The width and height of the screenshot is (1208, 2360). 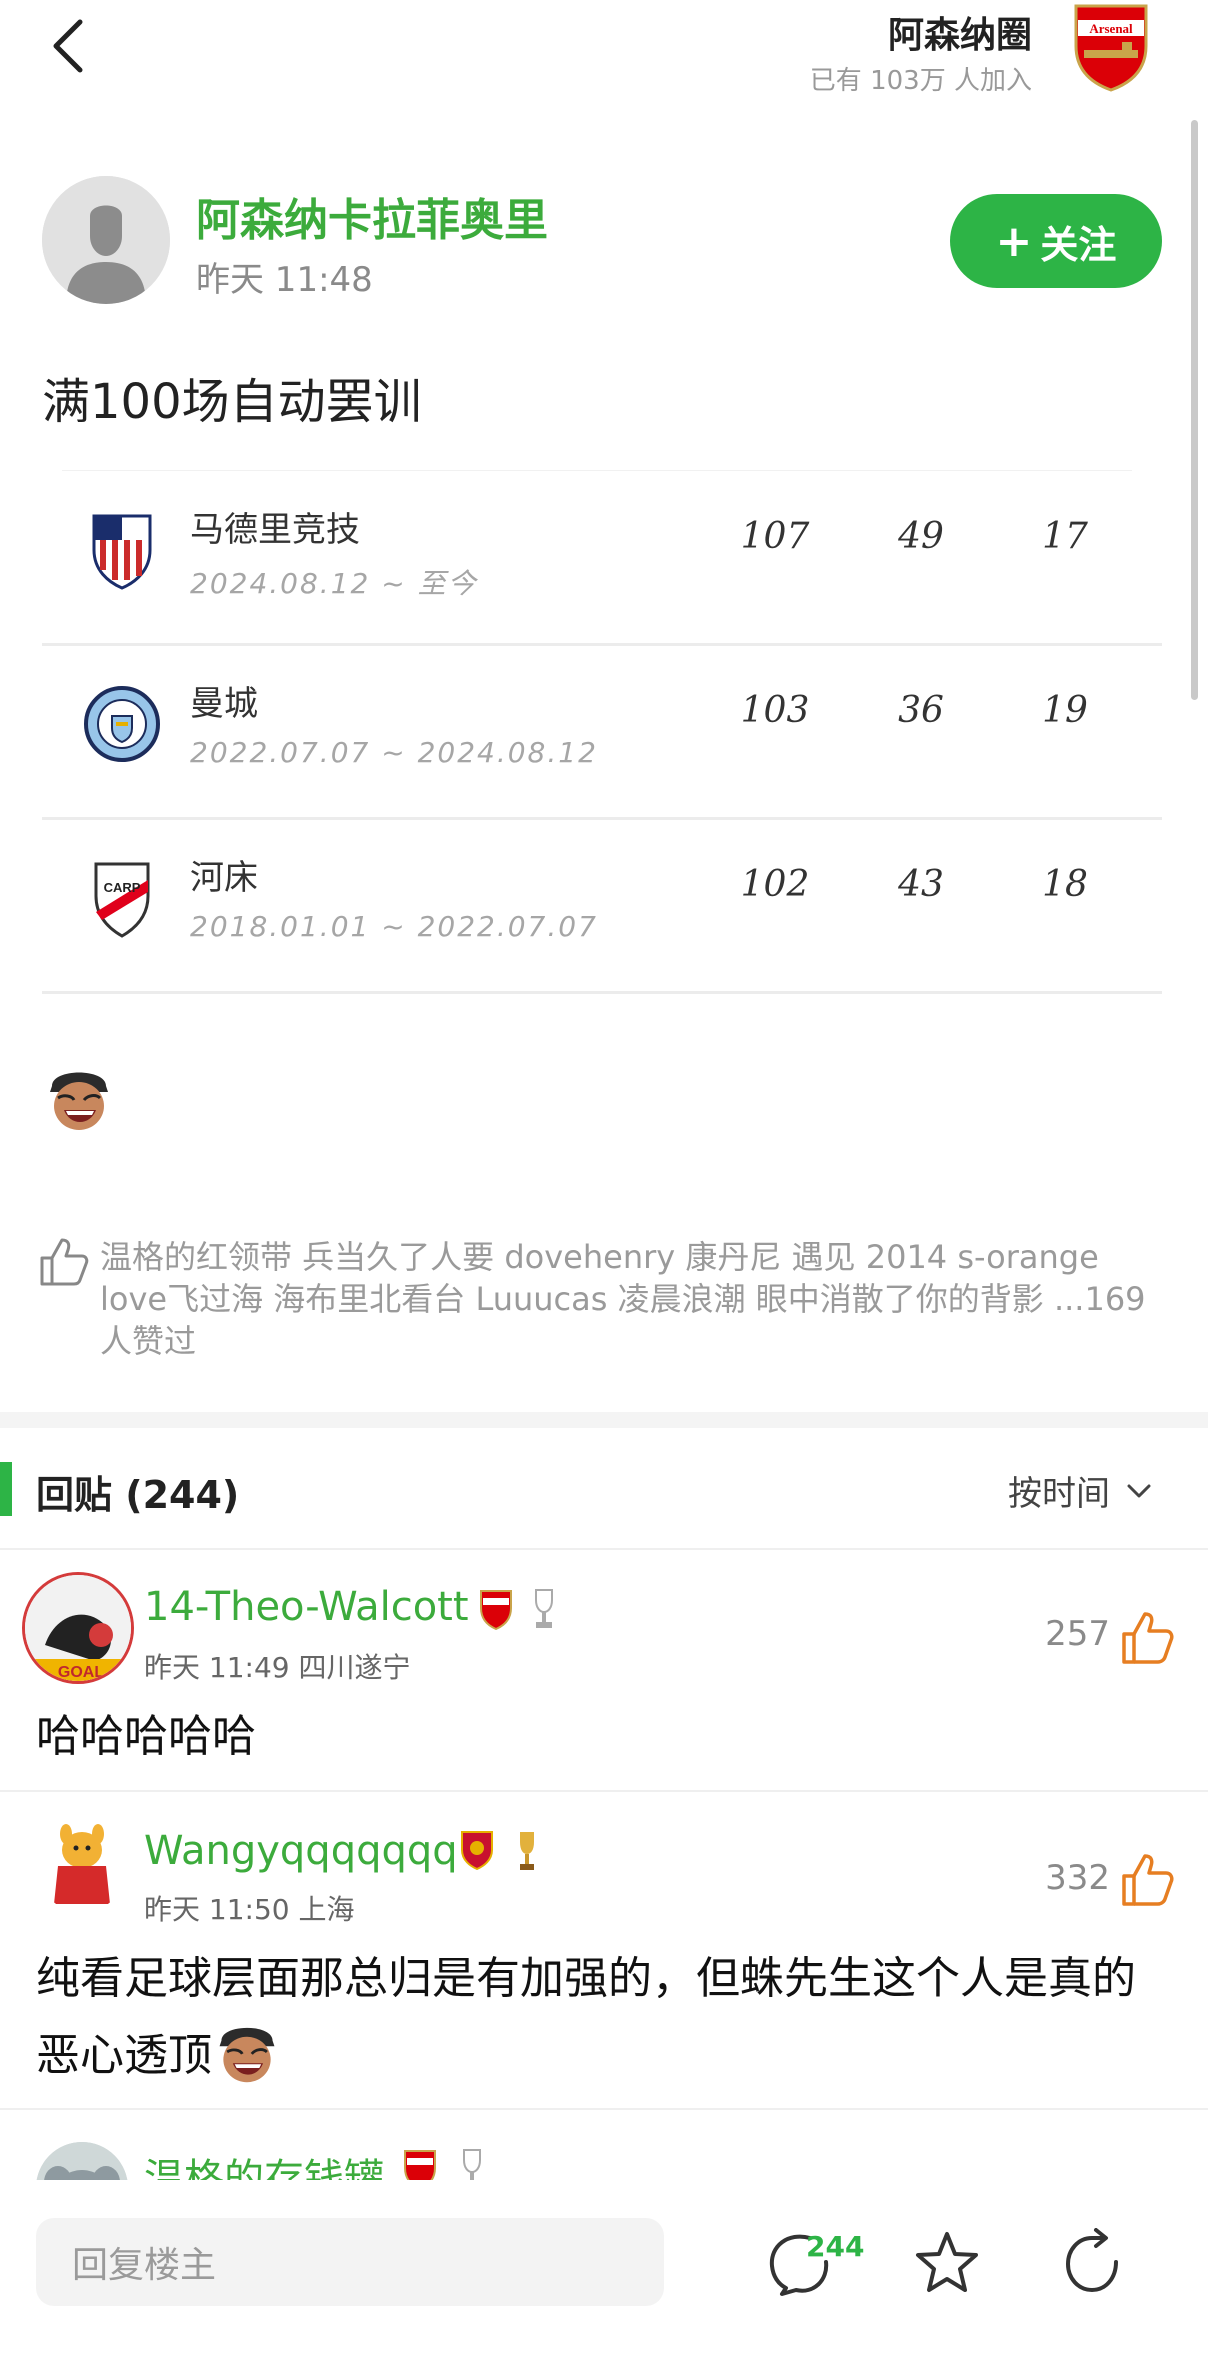 What do you see at coordinates (146, 1736) in the screenshot?
I see `reply-content: 哈哈哈哈哈` at bounding box center [146, 1736].